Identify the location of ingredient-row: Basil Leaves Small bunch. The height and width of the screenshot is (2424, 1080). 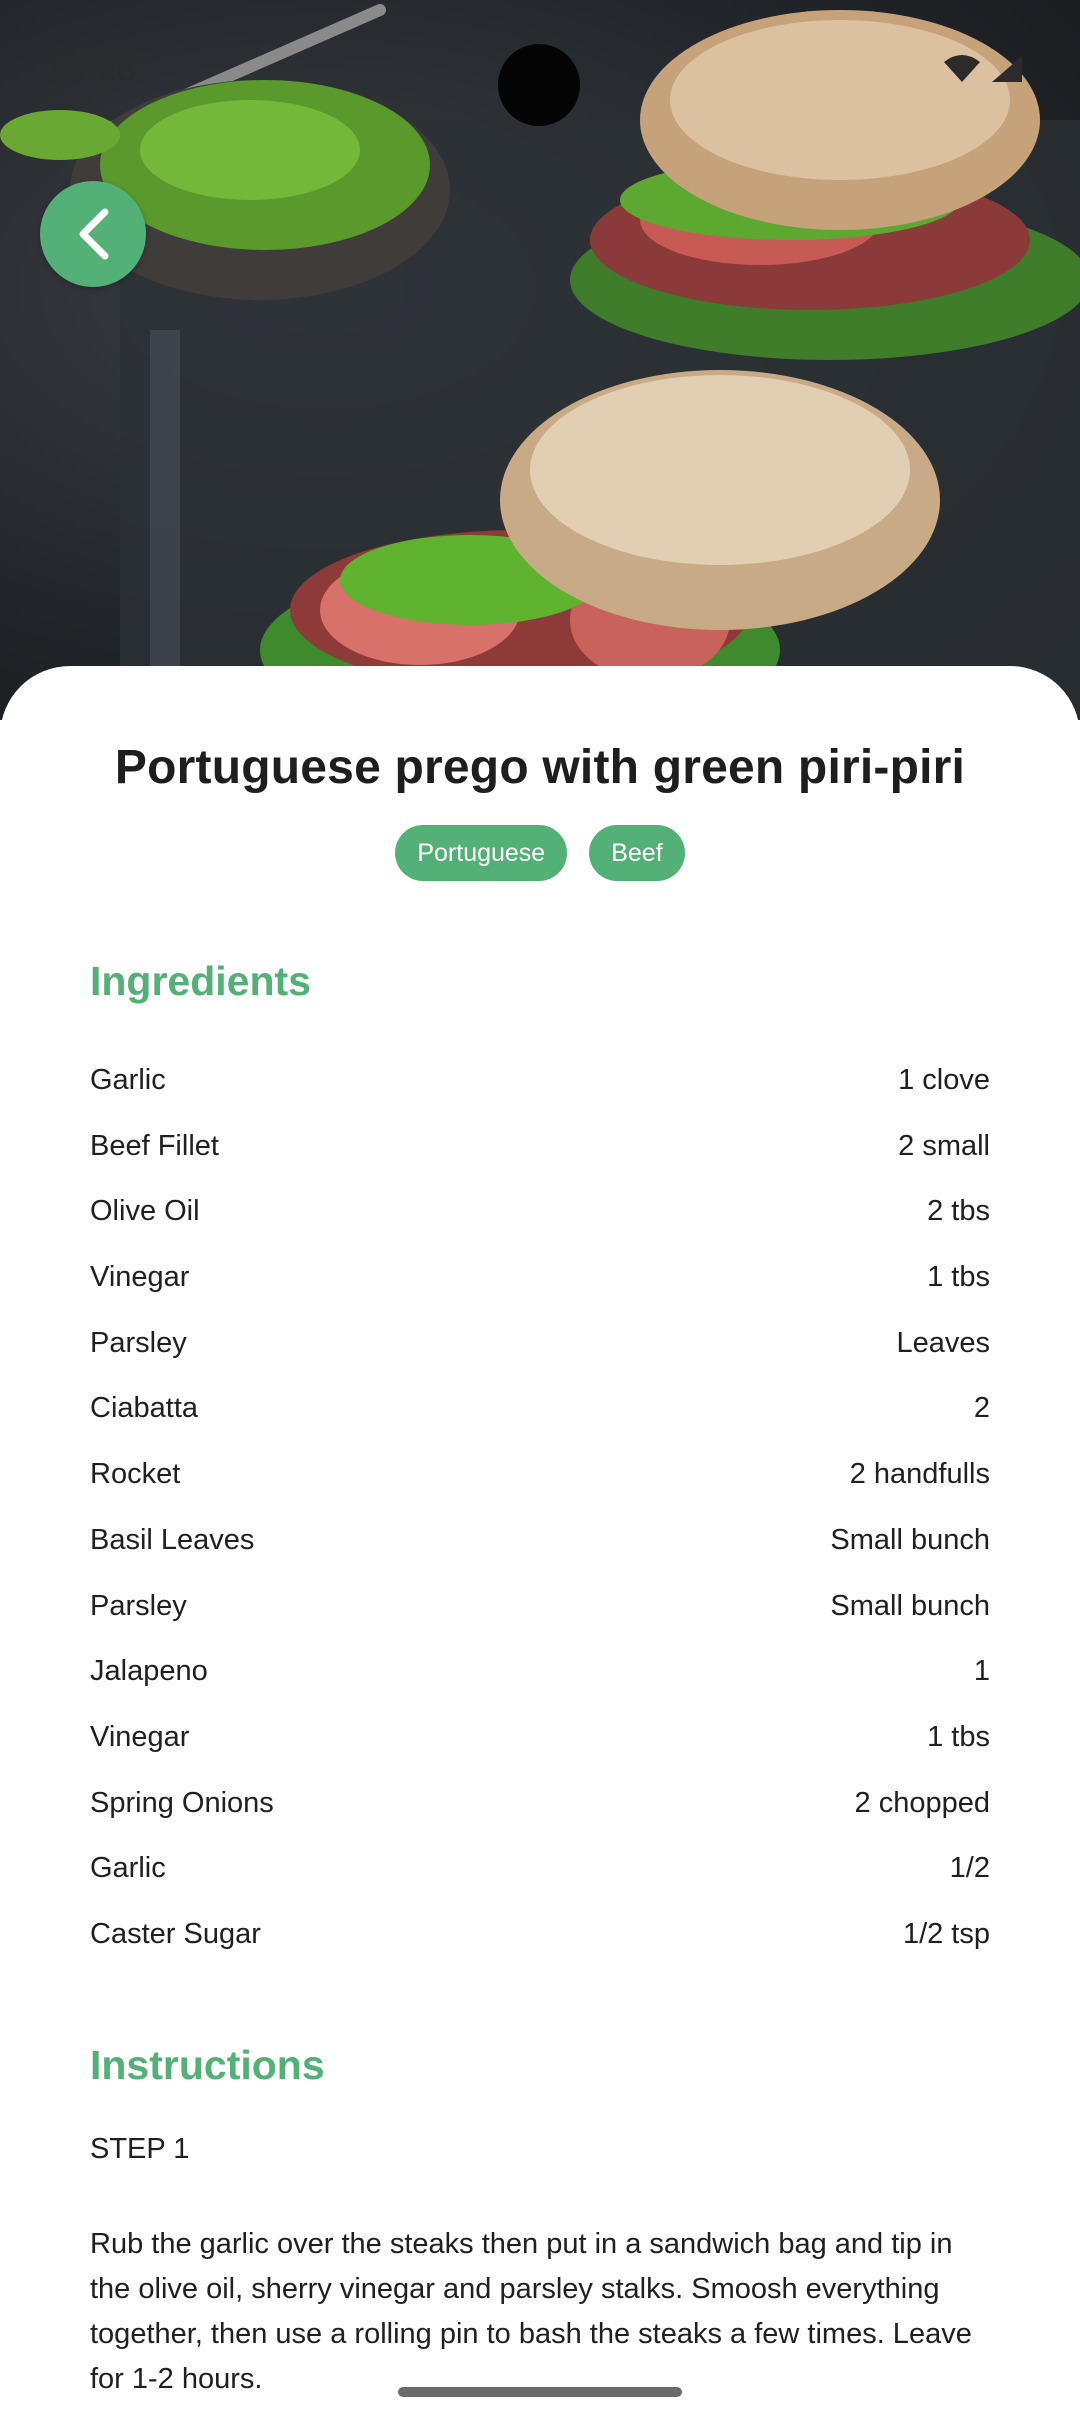
(540, 1541).